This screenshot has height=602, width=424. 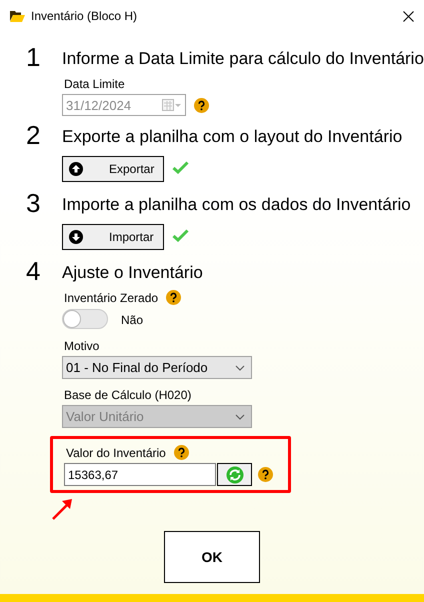 I want to click on arrow-down-icon, so click(x=76, y=237).